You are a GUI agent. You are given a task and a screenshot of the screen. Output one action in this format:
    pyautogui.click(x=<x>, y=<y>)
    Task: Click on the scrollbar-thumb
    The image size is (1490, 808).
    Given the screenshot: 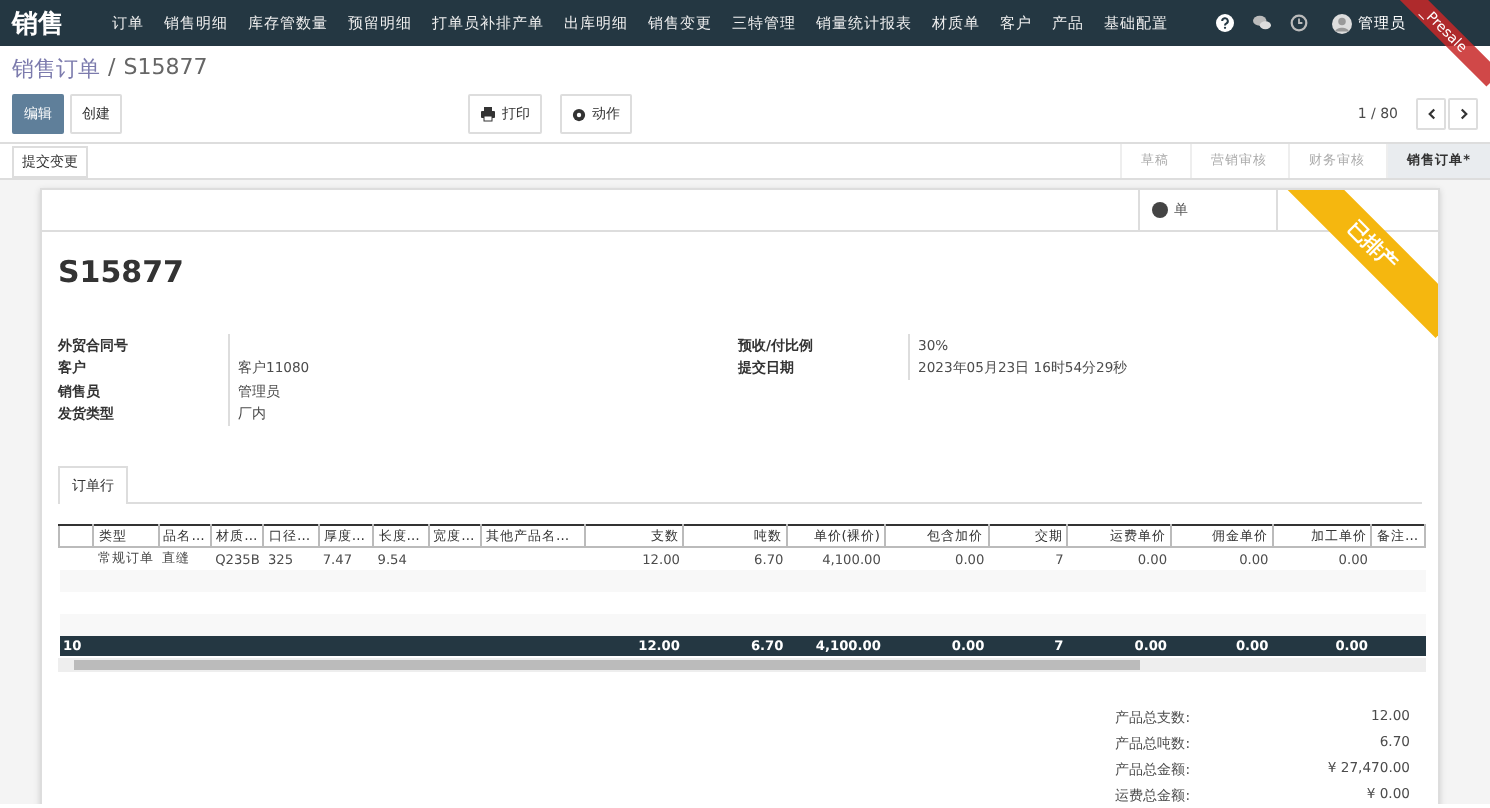 What is the action you would take?
    pyautogui.click(x=607, y=665)
    